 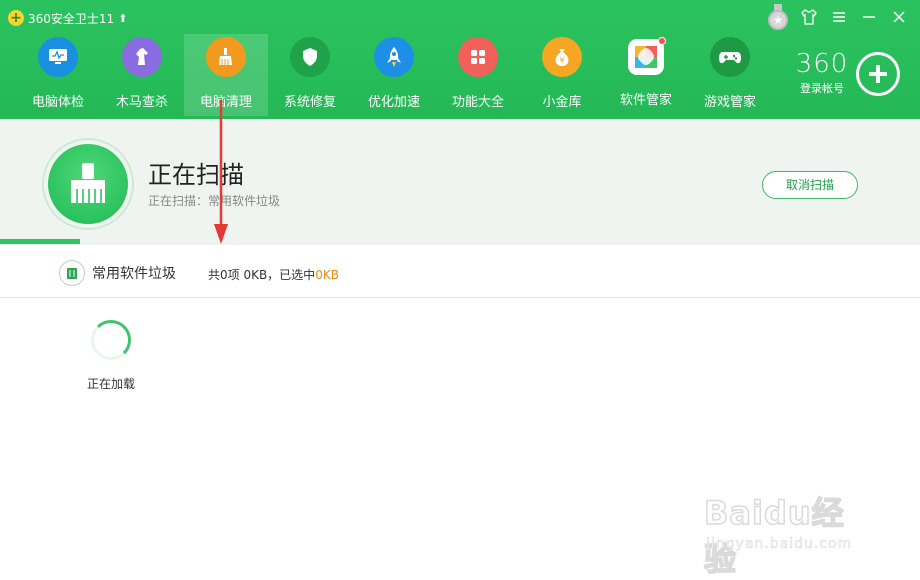 What do you see at coordinates (142, 57) in the screenshot?
I see `horse-icon` at bounding box center [142, 57].